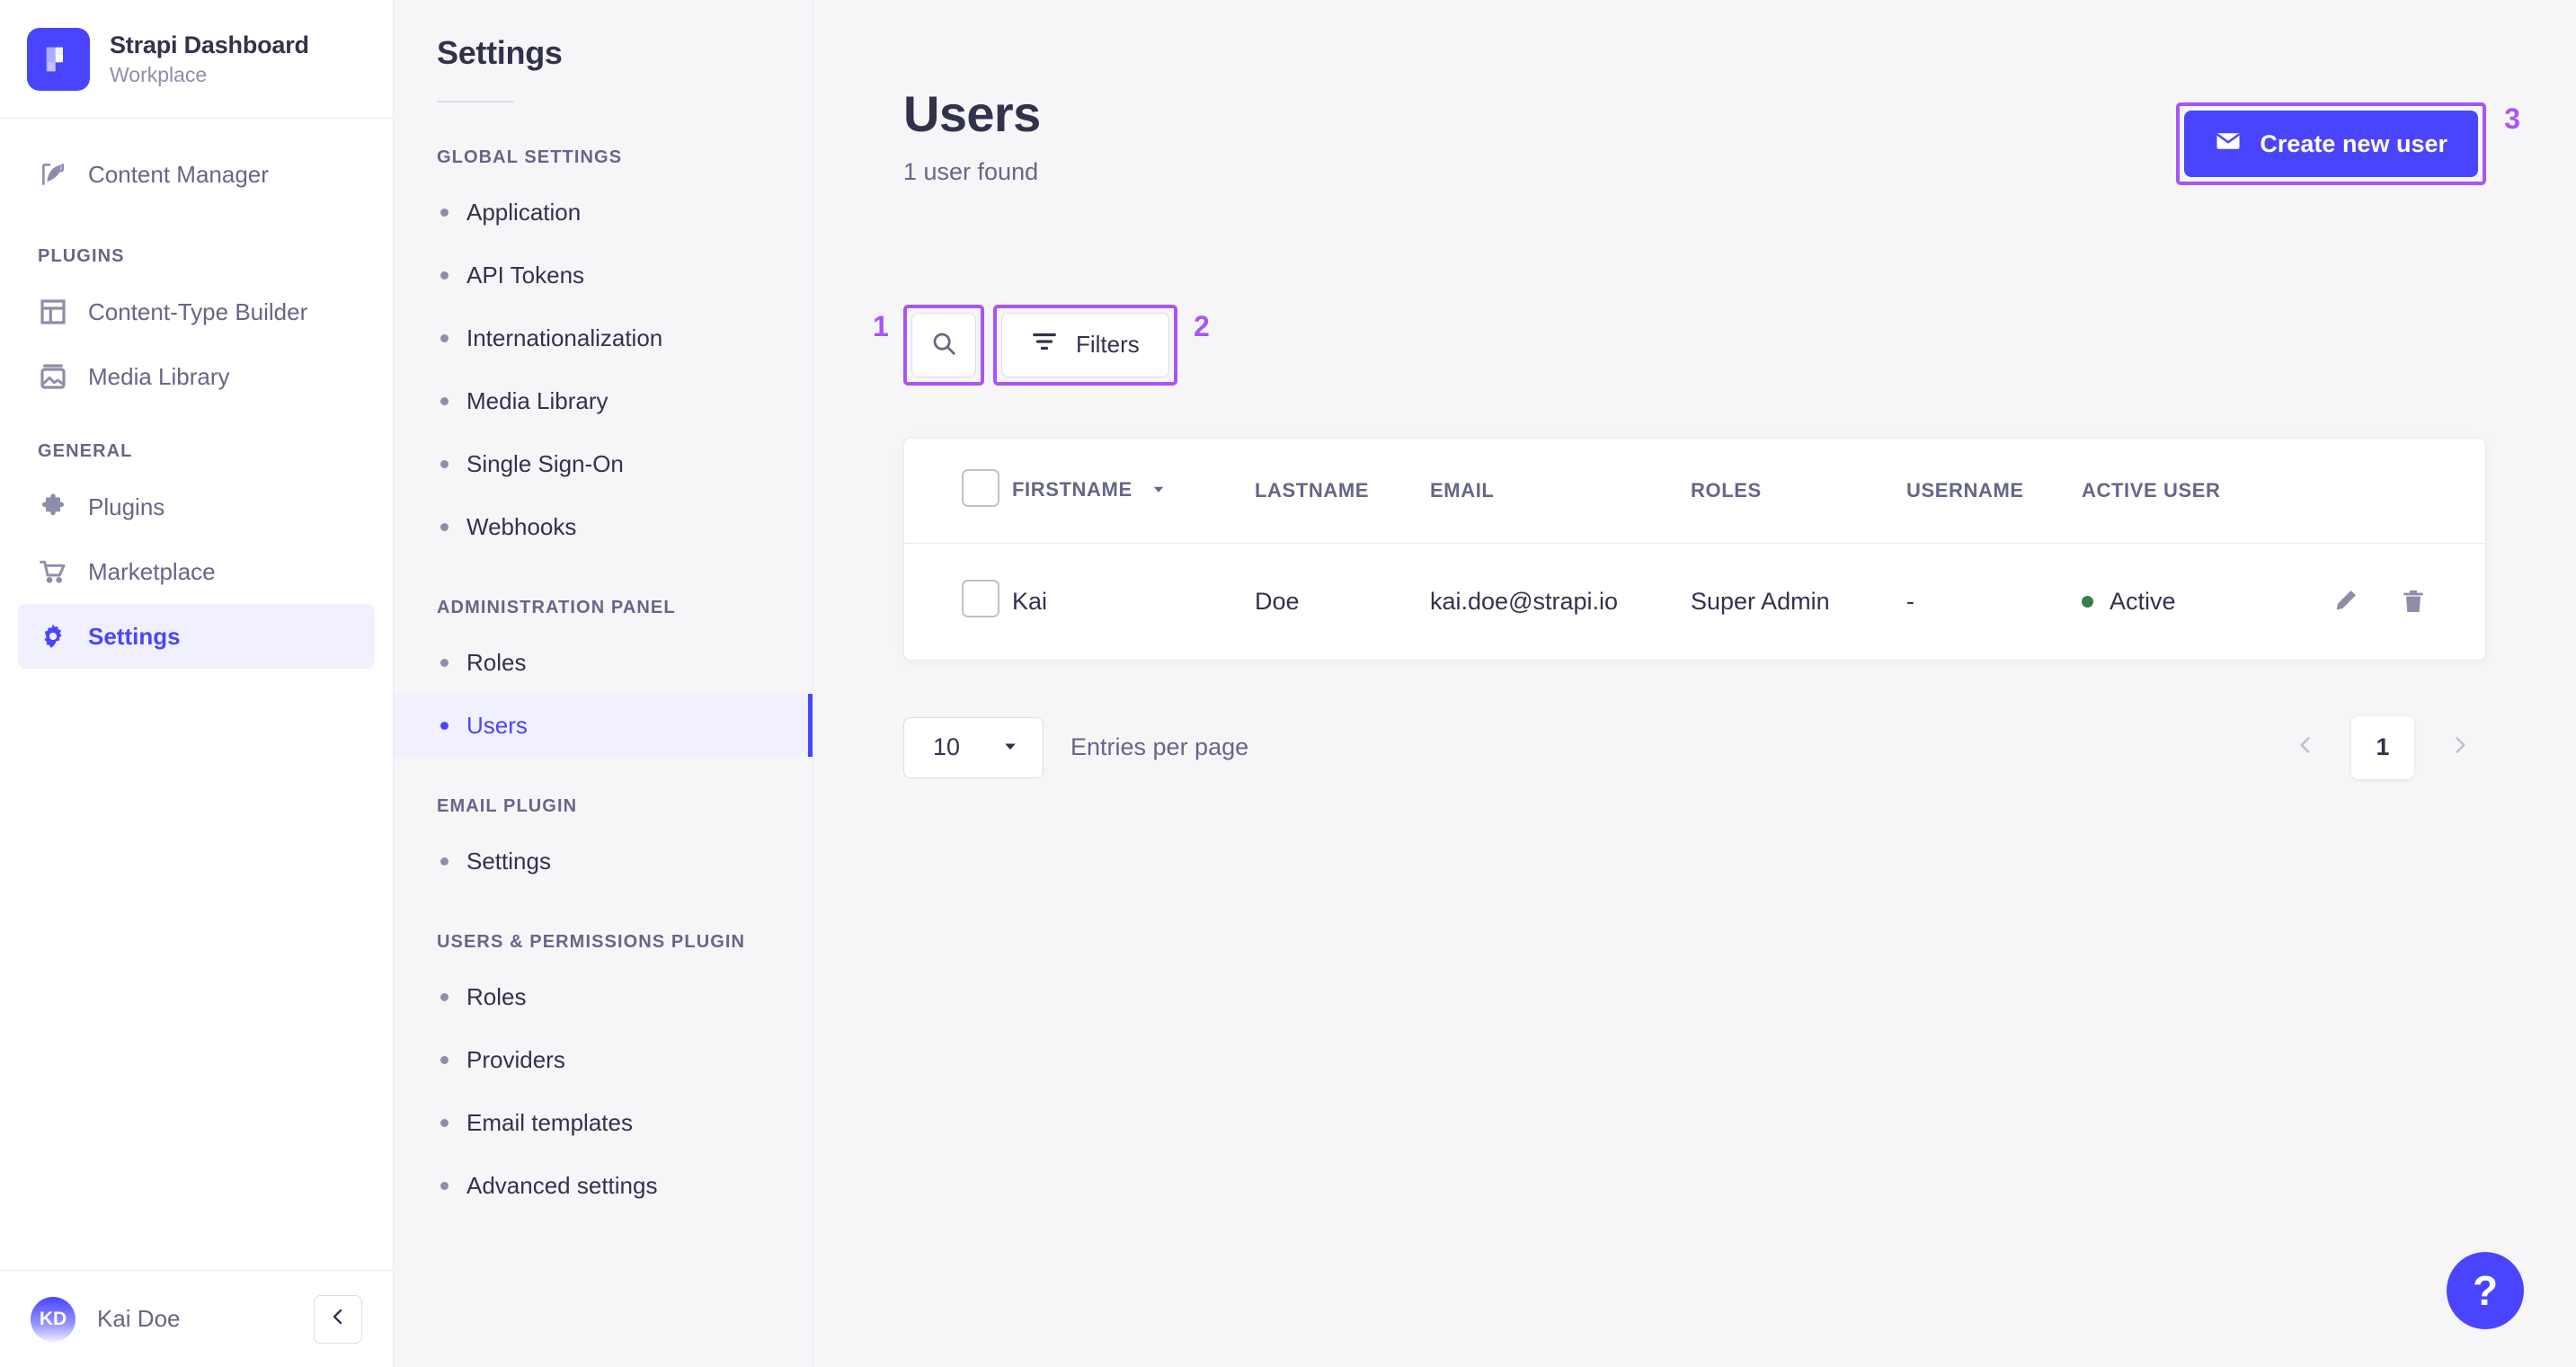  What do you see at coordinates (159, 376) in the screenshot?
I see `sidebar-item-label: Media Library` at bounding box center [159, 376].